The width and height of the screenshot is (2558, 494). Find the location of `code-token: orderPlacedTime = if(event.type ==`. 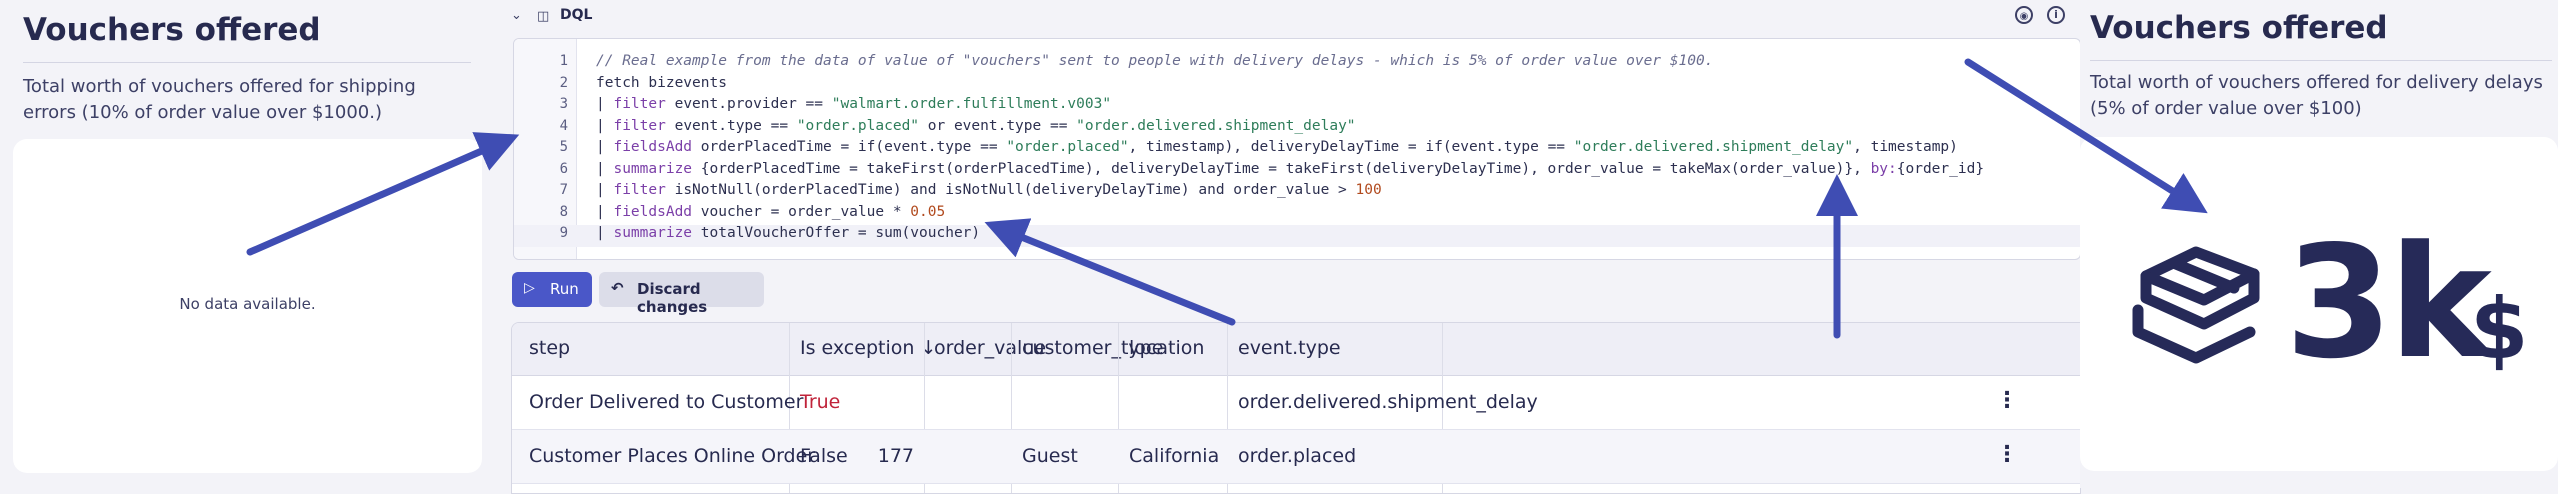

code-token: orderPlacedTime = if(event.type == is located at coordinates (849, 147).